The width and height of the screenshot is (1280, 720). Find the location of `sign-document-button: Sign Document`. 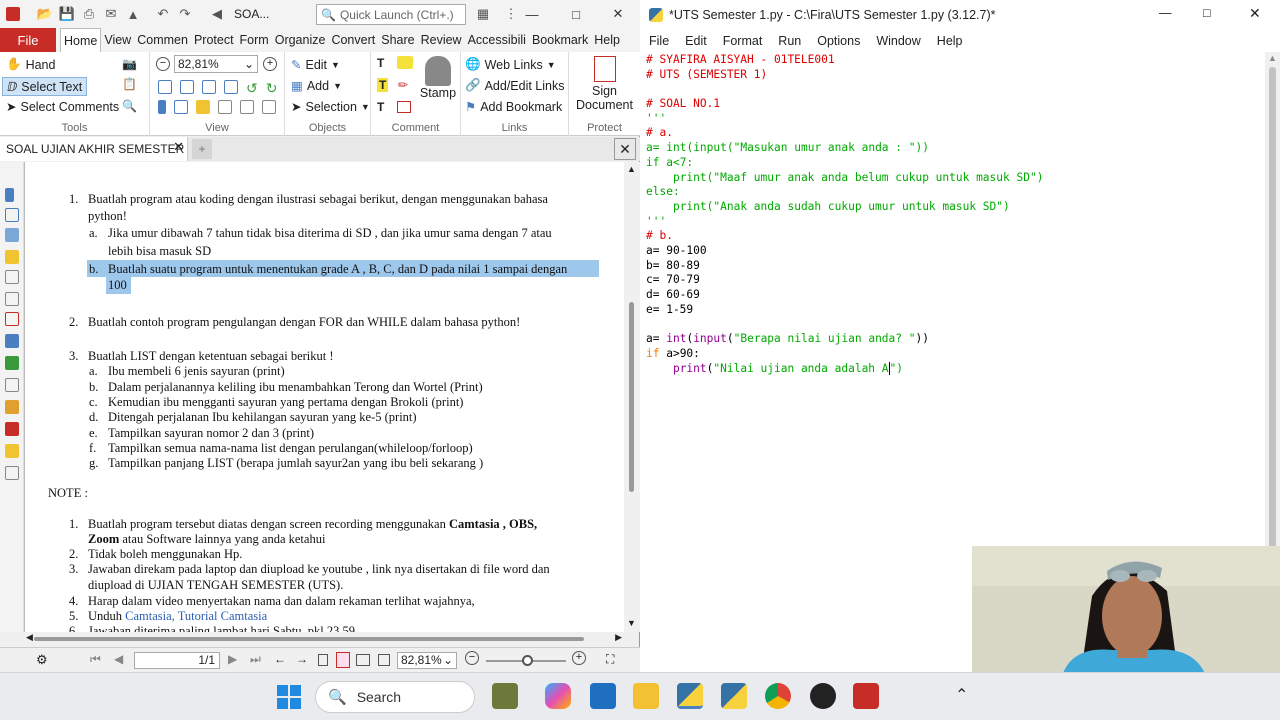

sign-document-button: Sign Document is located at coordinates (604, 84).